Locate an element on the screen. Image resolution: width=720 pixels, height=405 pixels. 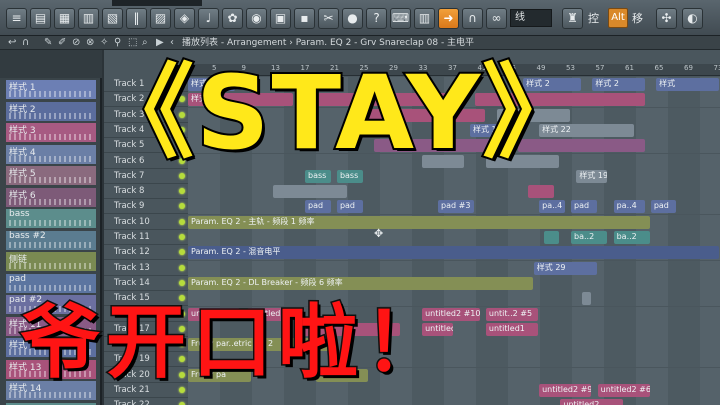
track-lane: Param. EQ 2 - DL Breaker - 频段 6 频率 is located at coordinates (454, 283).